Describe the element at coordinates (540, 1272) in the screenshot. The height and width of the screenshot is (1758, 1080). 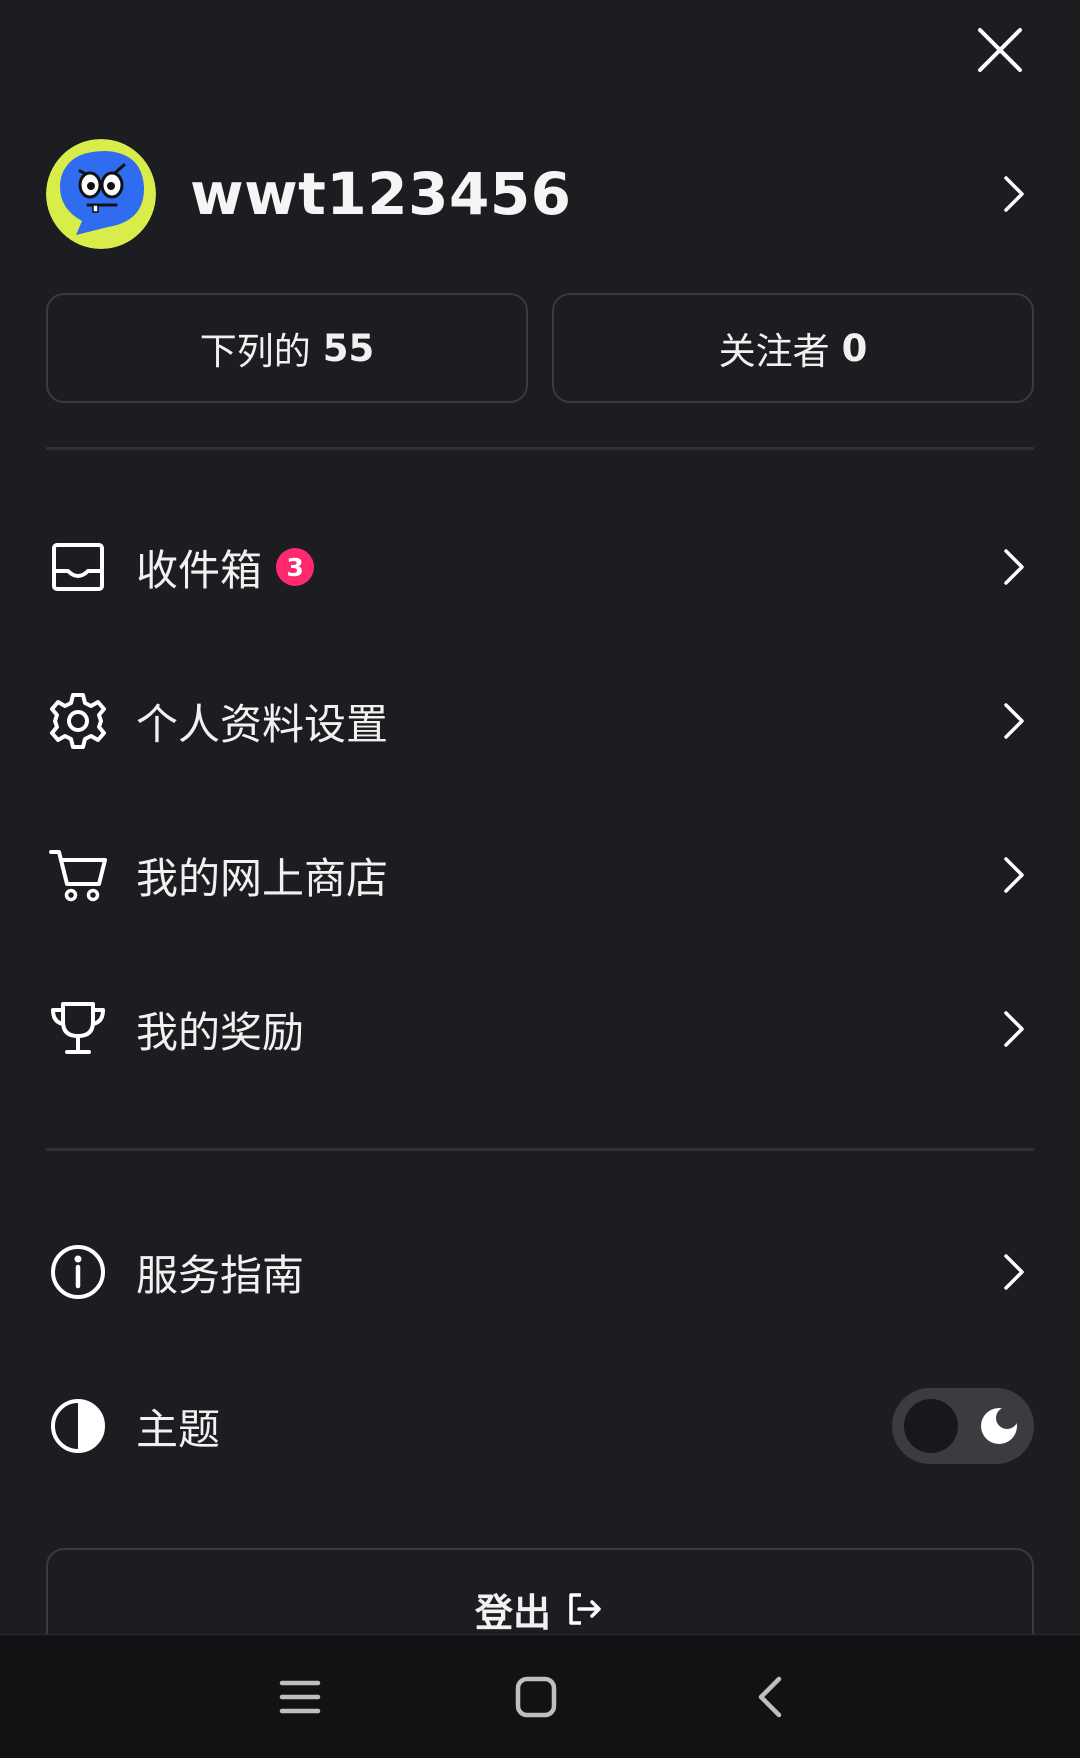
I see `menu-item-service-guide: 服务指南` at that location.